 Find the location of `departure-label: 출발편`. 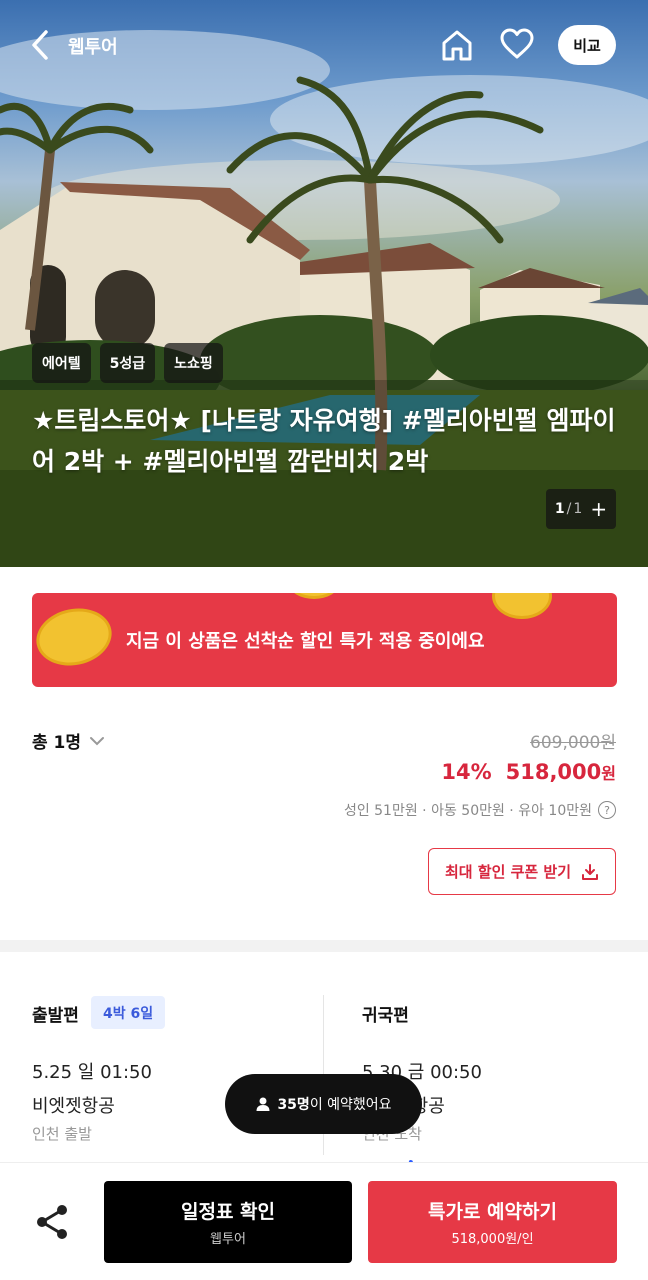

departure-label: 출발편 is located at coordinates (55, 1016).